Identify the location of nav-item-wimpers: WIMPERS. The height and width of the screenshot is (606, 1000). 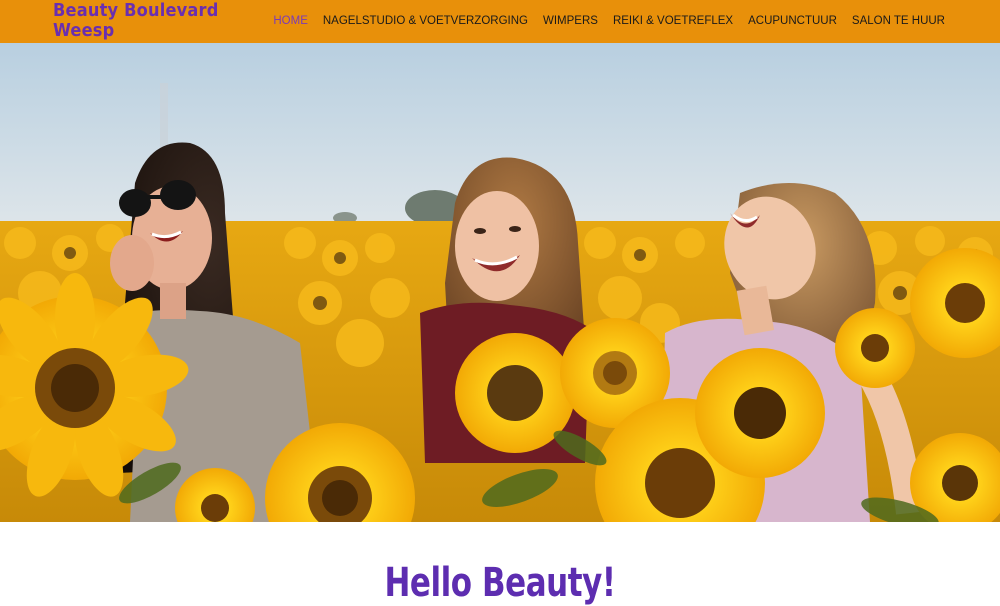
(570, 21).